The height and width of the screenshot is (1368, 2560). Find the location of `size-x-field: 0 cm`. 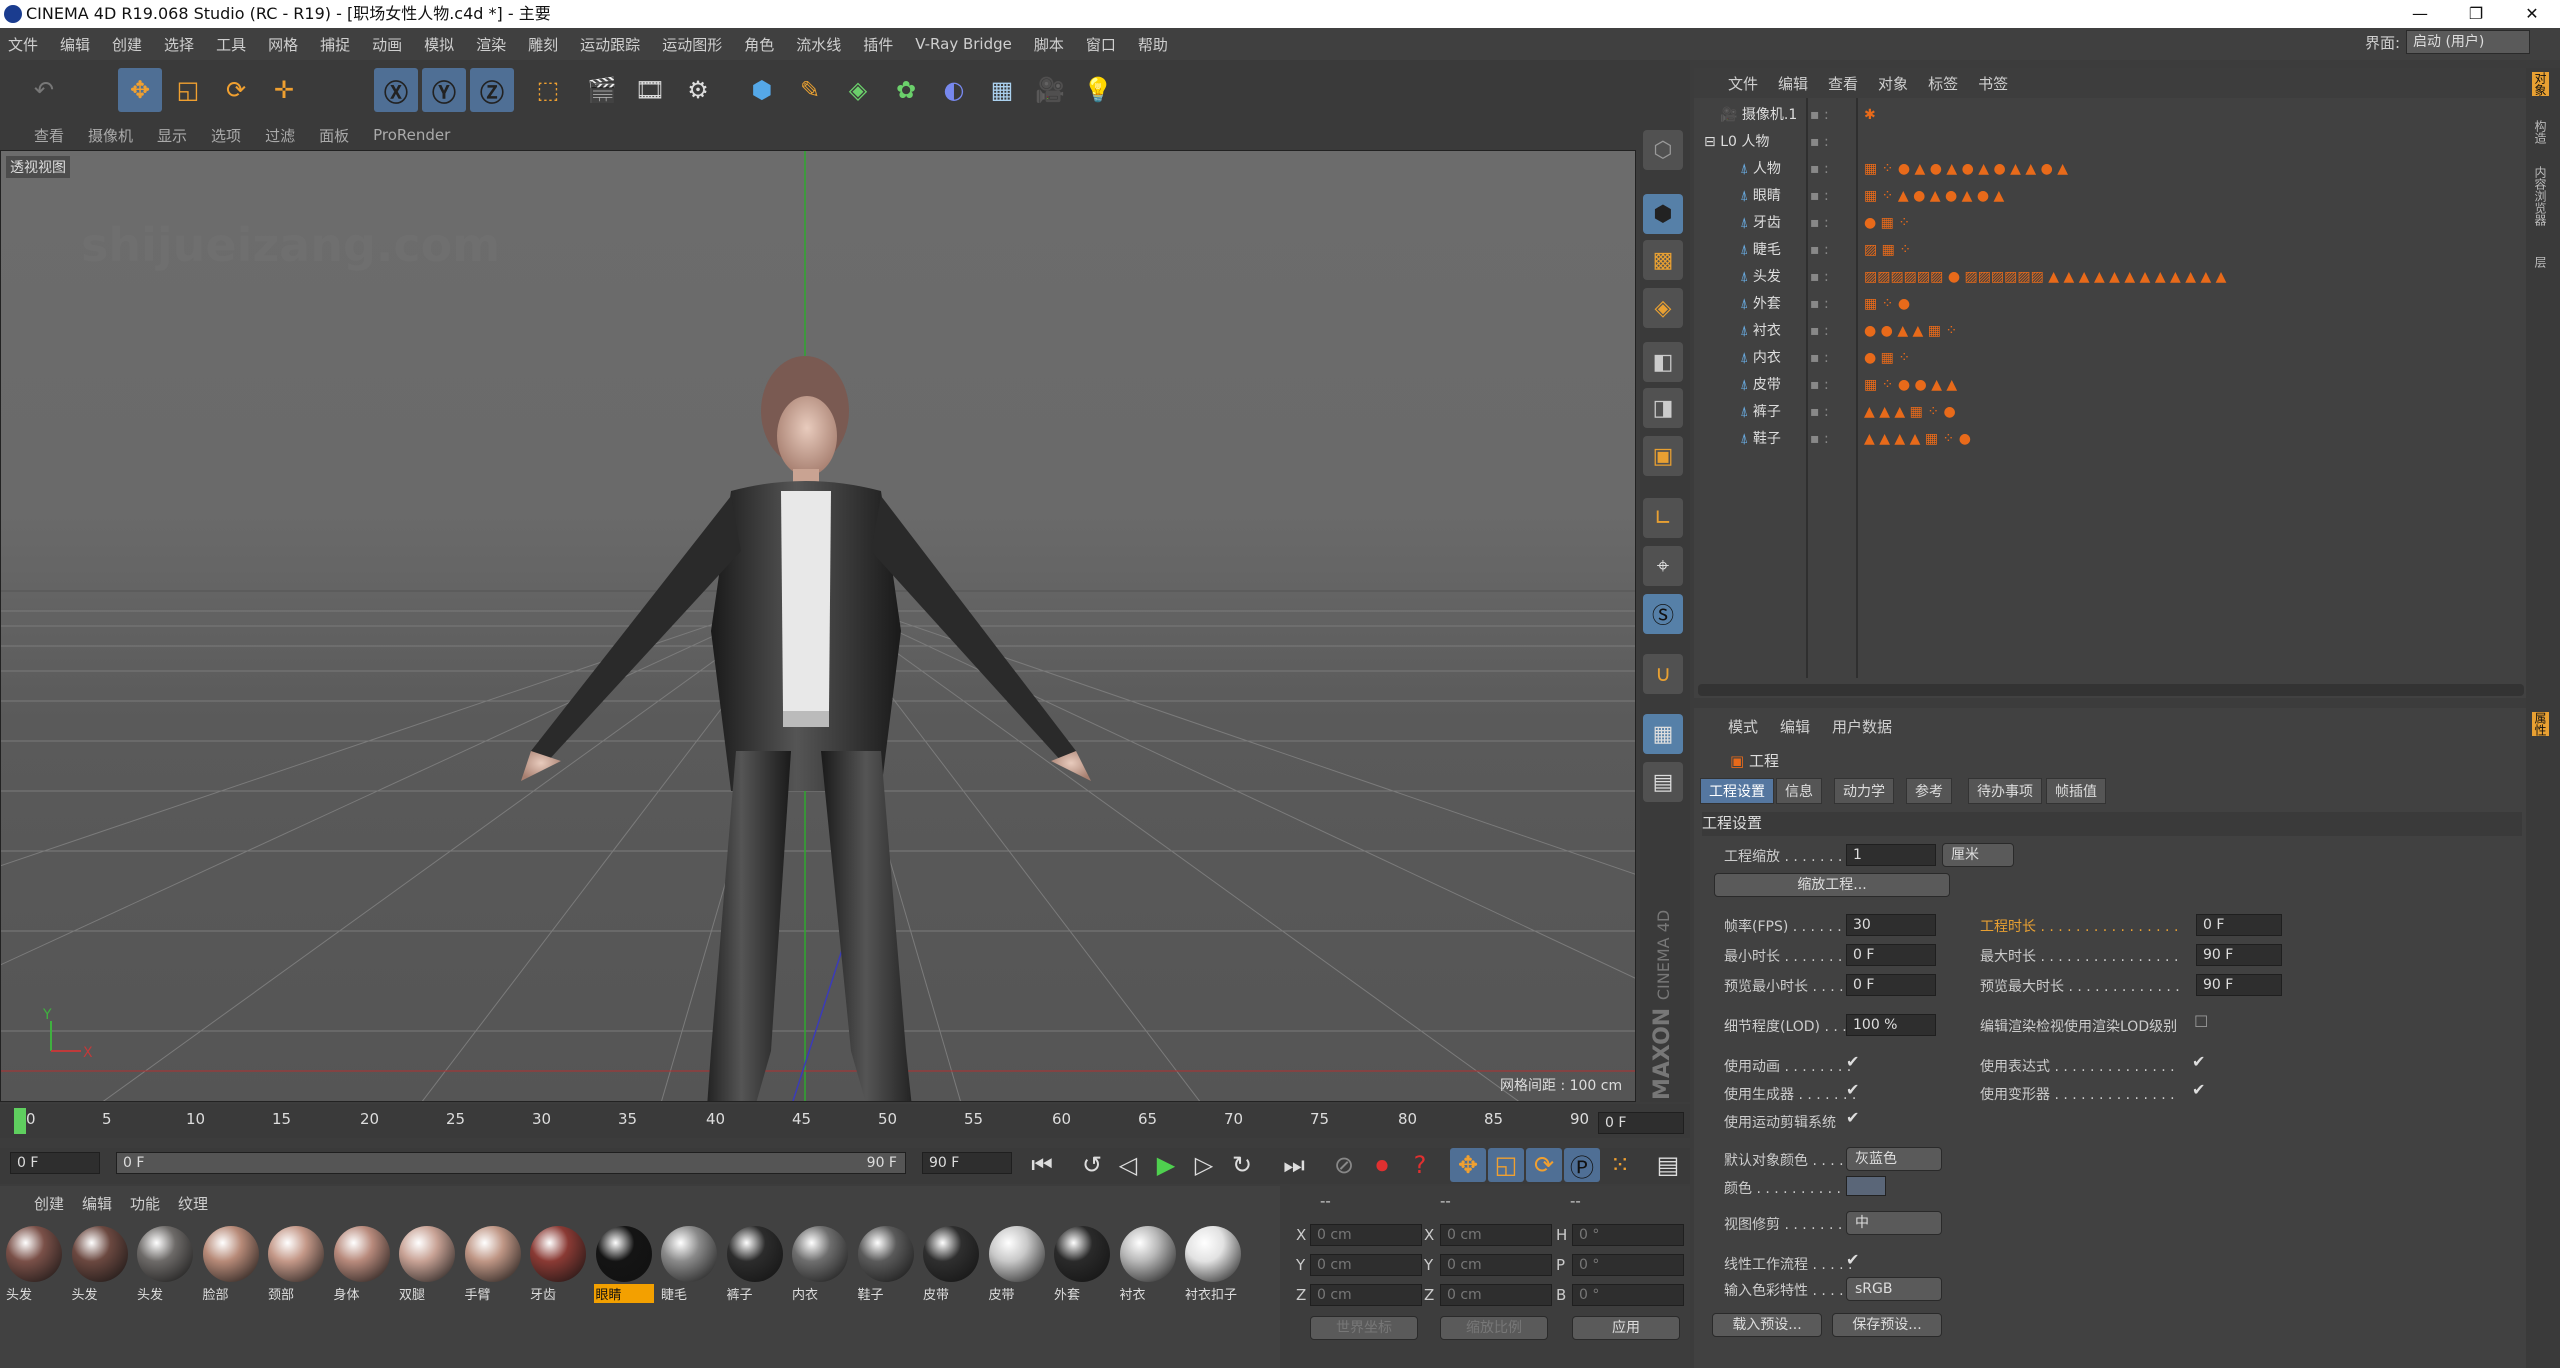

size-x-field: 0 cm is located at coordinates (1496, 1235).